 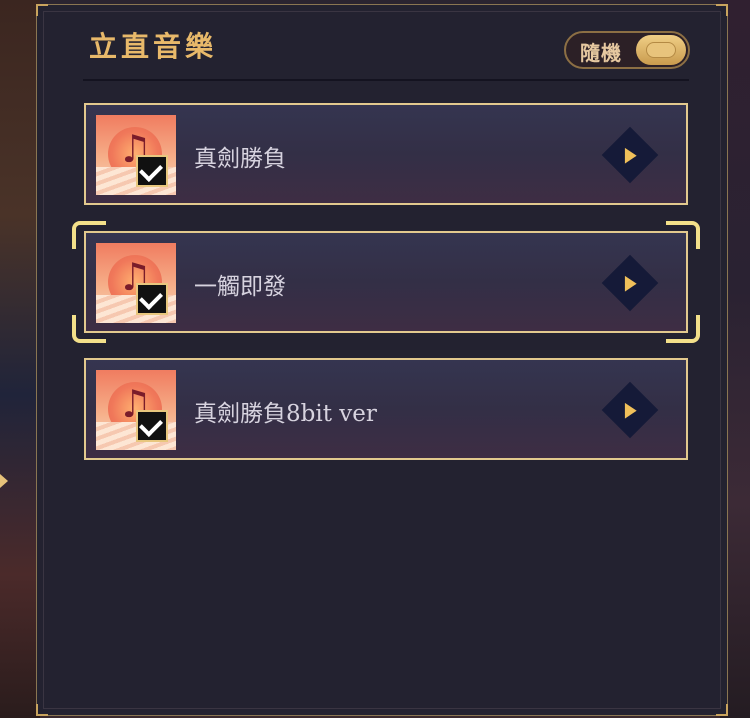 What do you see at coordinates (601, 53) in the screenshot?
I see `shuffle-label: 隨機` at bounding box center [601, 53].